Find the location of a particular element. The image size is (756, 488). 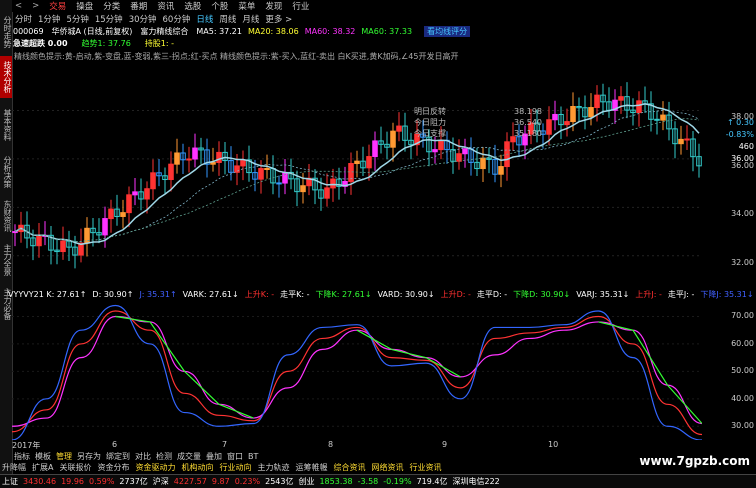

annotation-value: 35.180 is located at coordinates (528, 133).